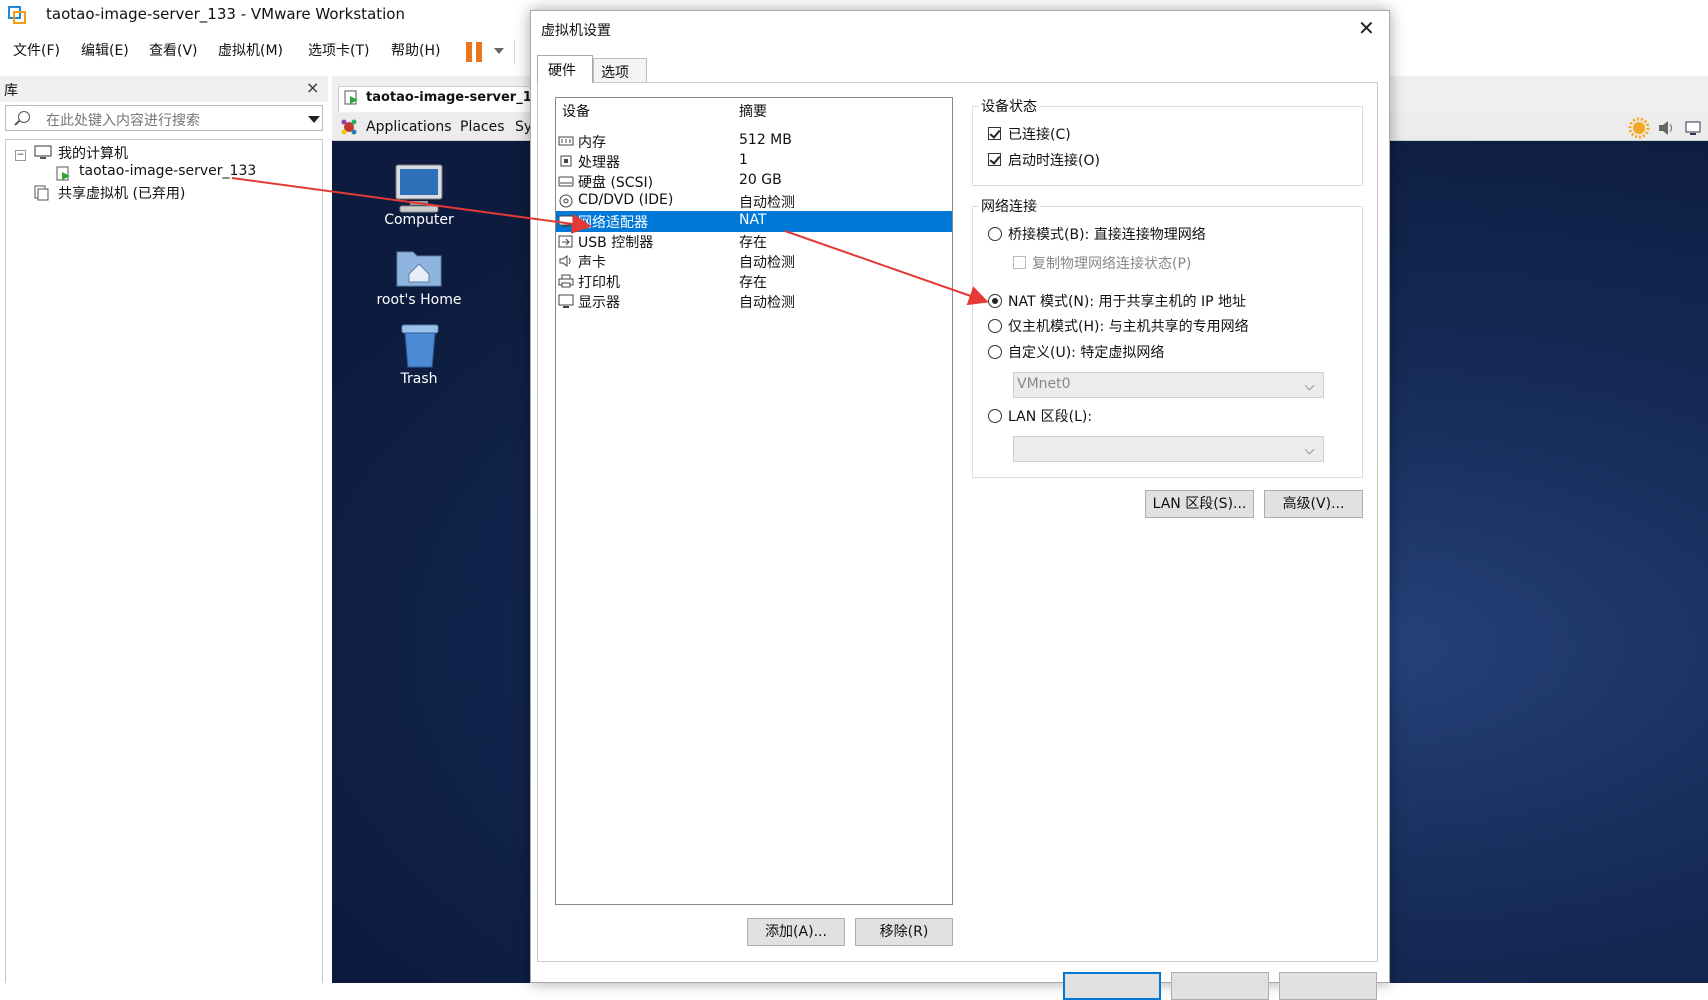  Describe the element at coordinates (1112, 986) in the screenshot. I see `ok-button` at that location.